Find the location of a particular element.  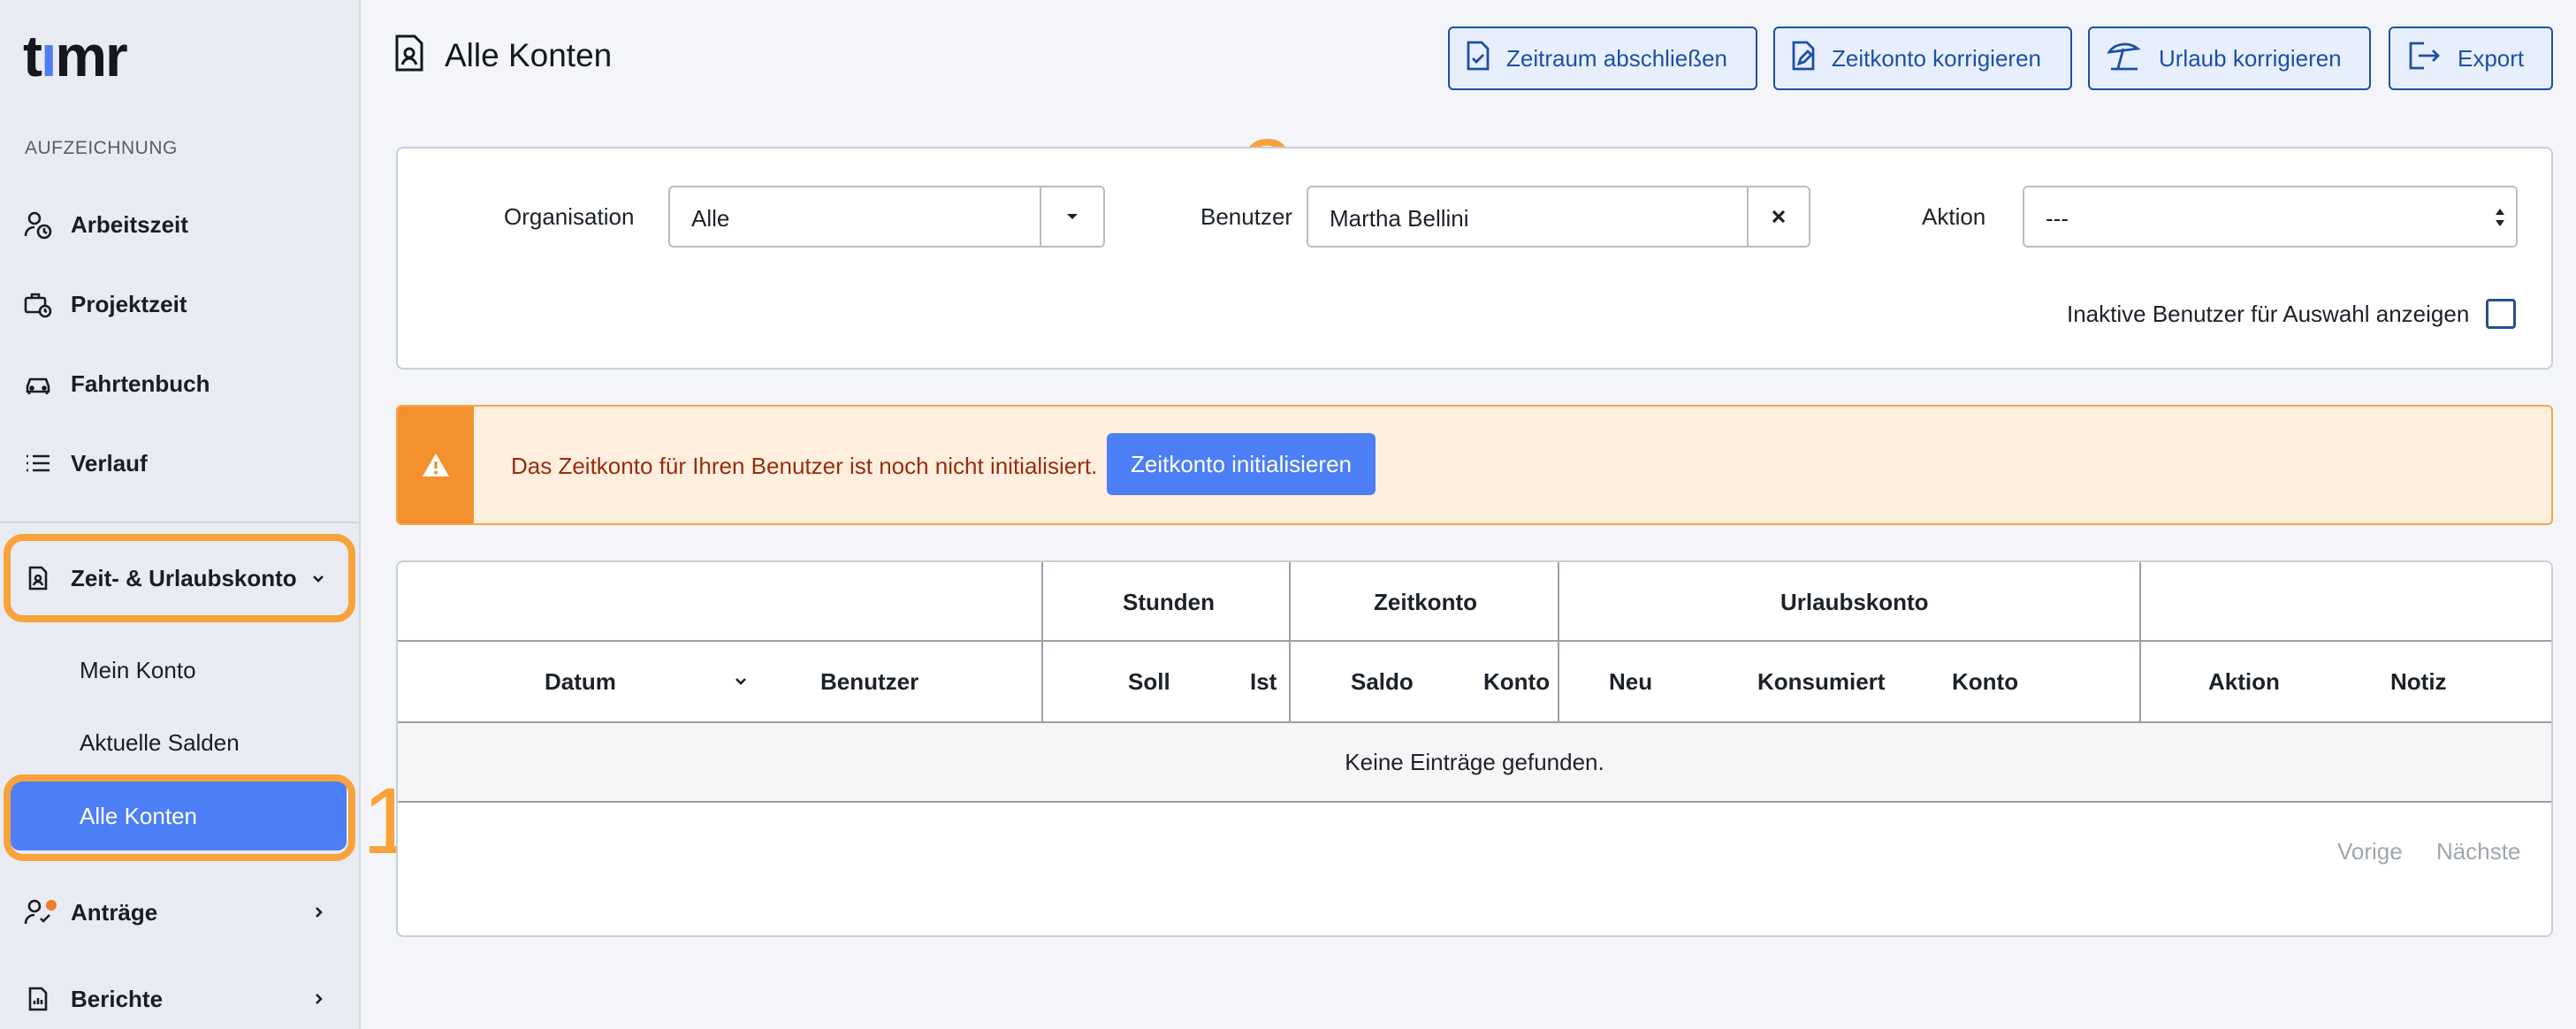

sidebar-subitem-mein-konto: Mein Konto is located at coordinates (179, 670).